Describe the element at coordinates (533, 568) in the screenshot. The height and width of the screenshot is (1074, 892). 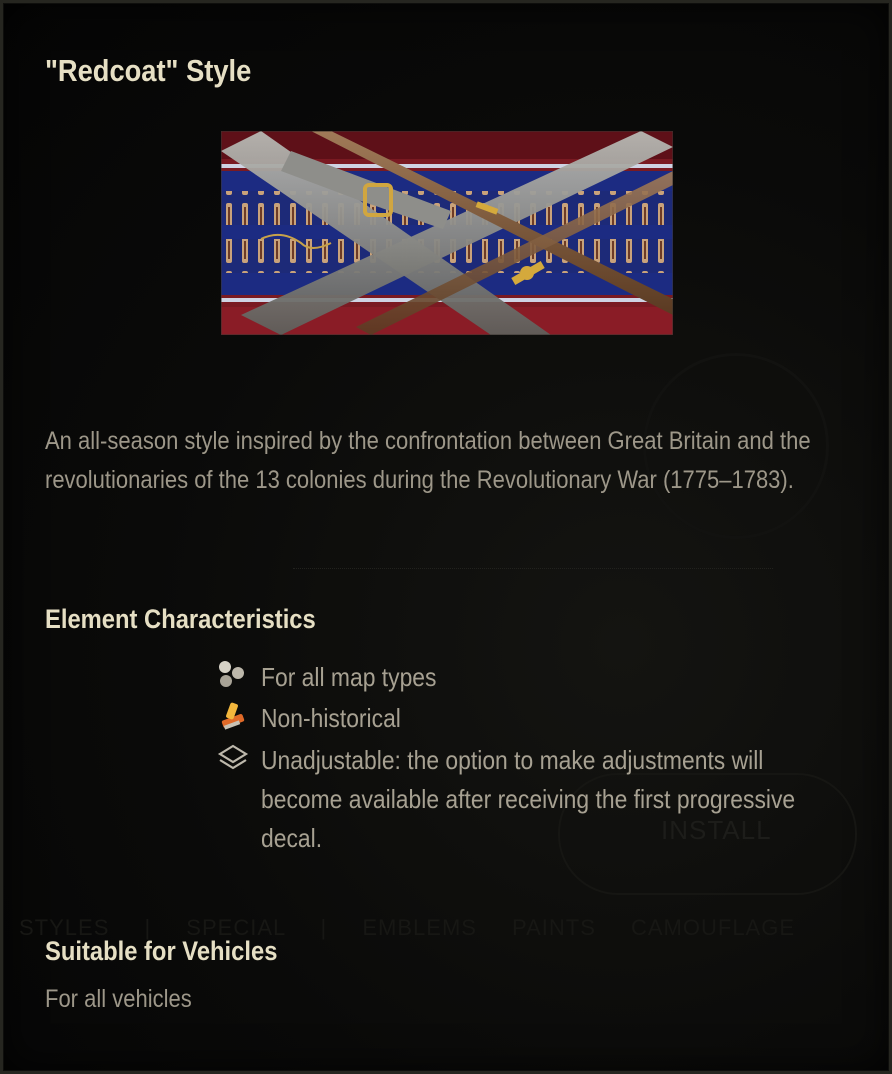
I see `background-divider` at that location.